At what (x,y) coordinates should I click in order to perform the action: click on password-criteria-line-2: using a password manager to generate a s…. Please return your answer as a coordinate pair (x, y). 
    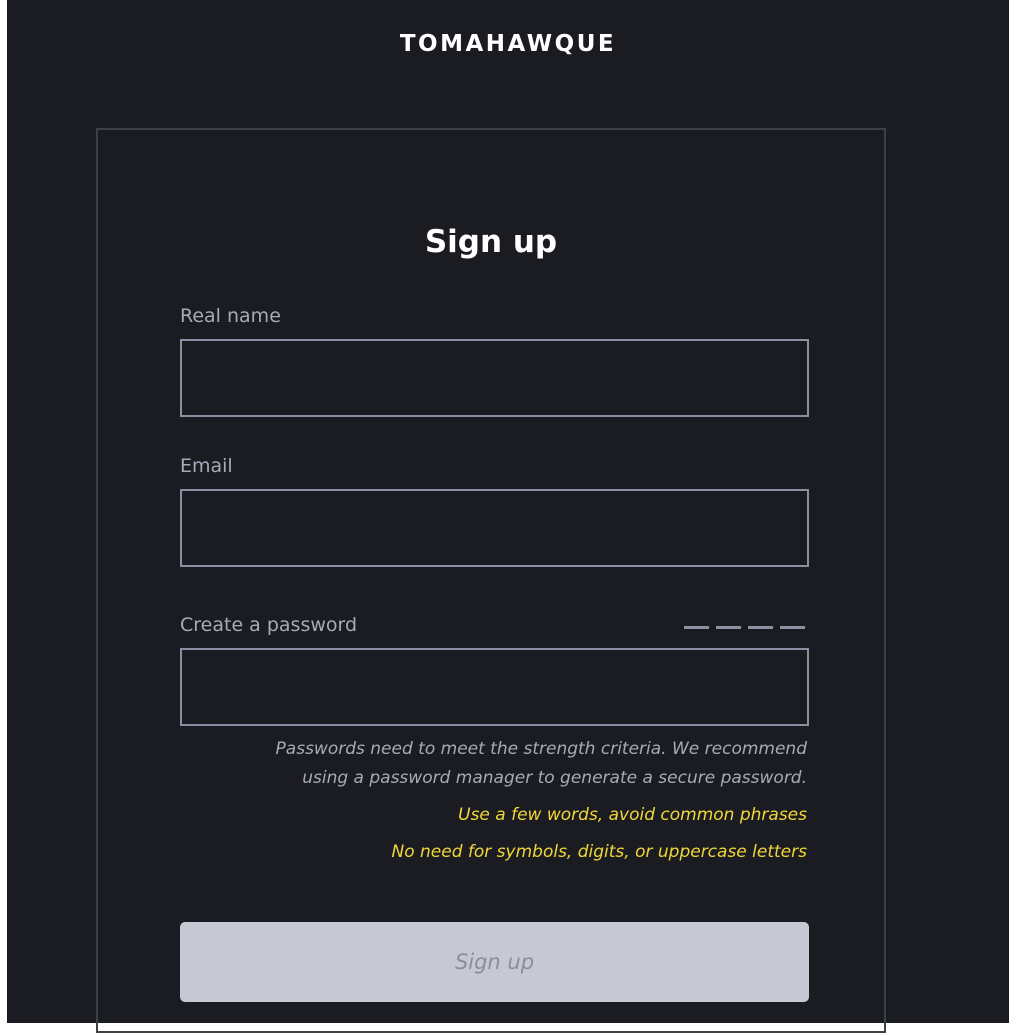
    Looking at the image, I should click on (554, 778).